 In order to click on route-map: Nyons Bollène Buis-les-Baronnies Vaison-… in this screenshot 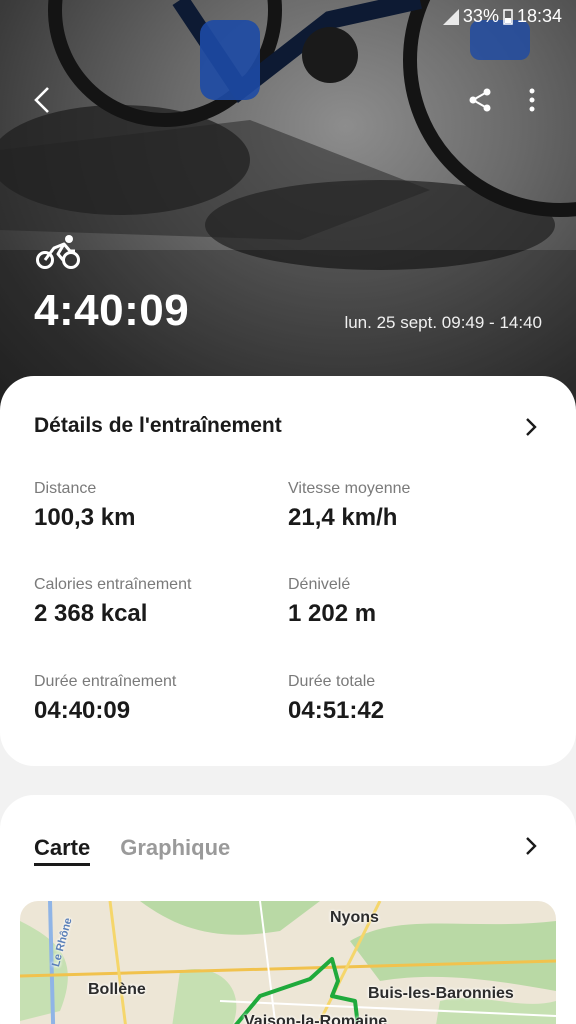, I will do `click(288, 962)`.